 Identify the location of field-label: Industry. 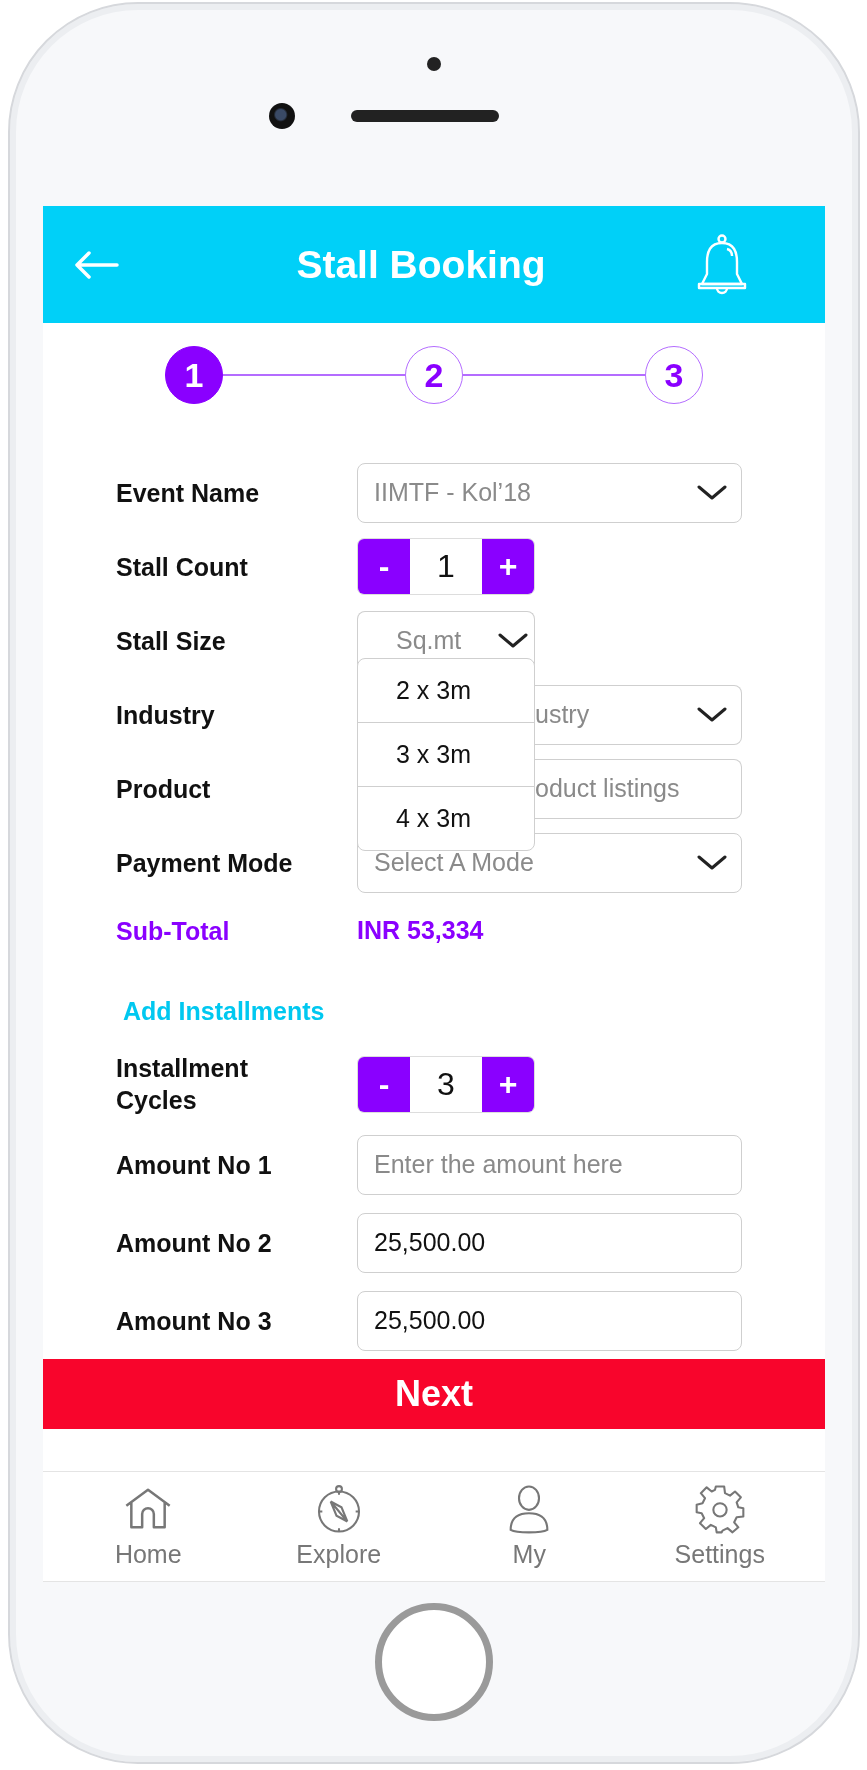
(166, 715).